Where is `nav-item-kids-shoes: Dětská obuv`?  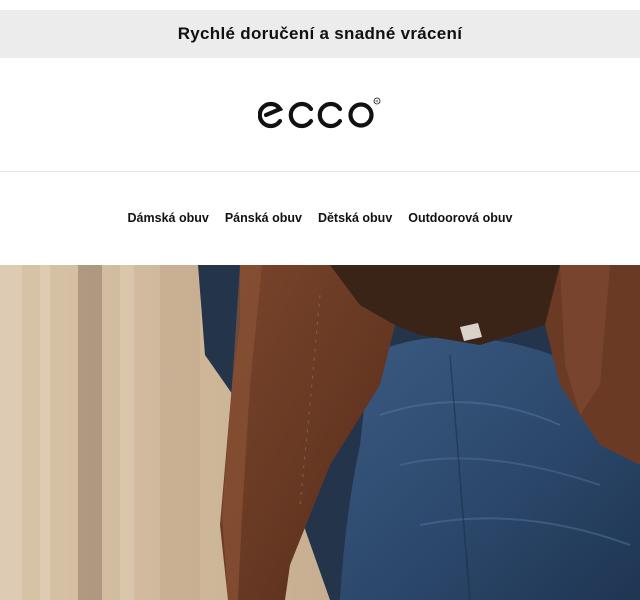 nav-item-kids-shoes: Dětská obuv is located at coordinates (355, 218).